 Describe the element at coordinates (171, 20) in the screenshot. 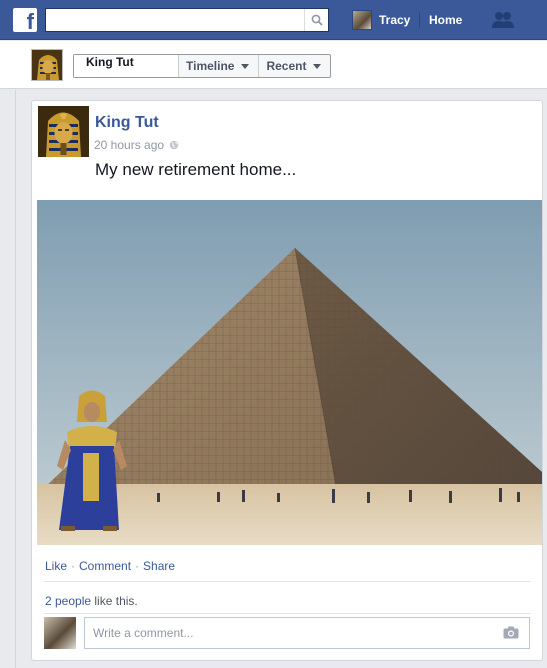

I see `search-input` at that location.